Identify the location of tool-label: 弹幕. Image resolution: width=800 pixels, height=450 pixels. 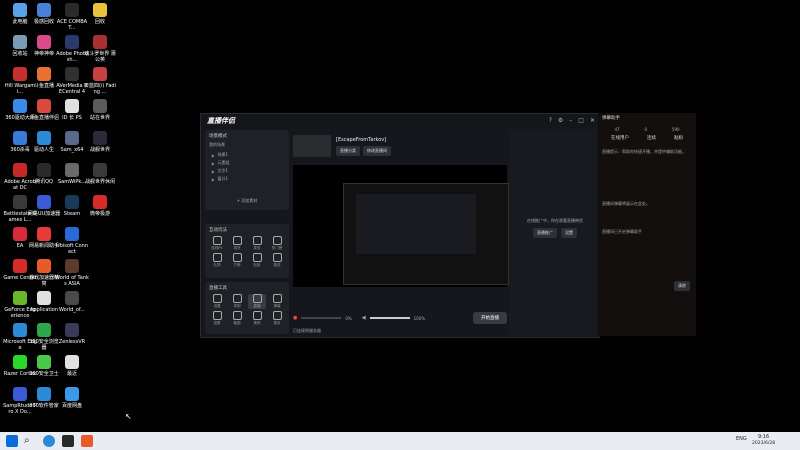
(277, 306).